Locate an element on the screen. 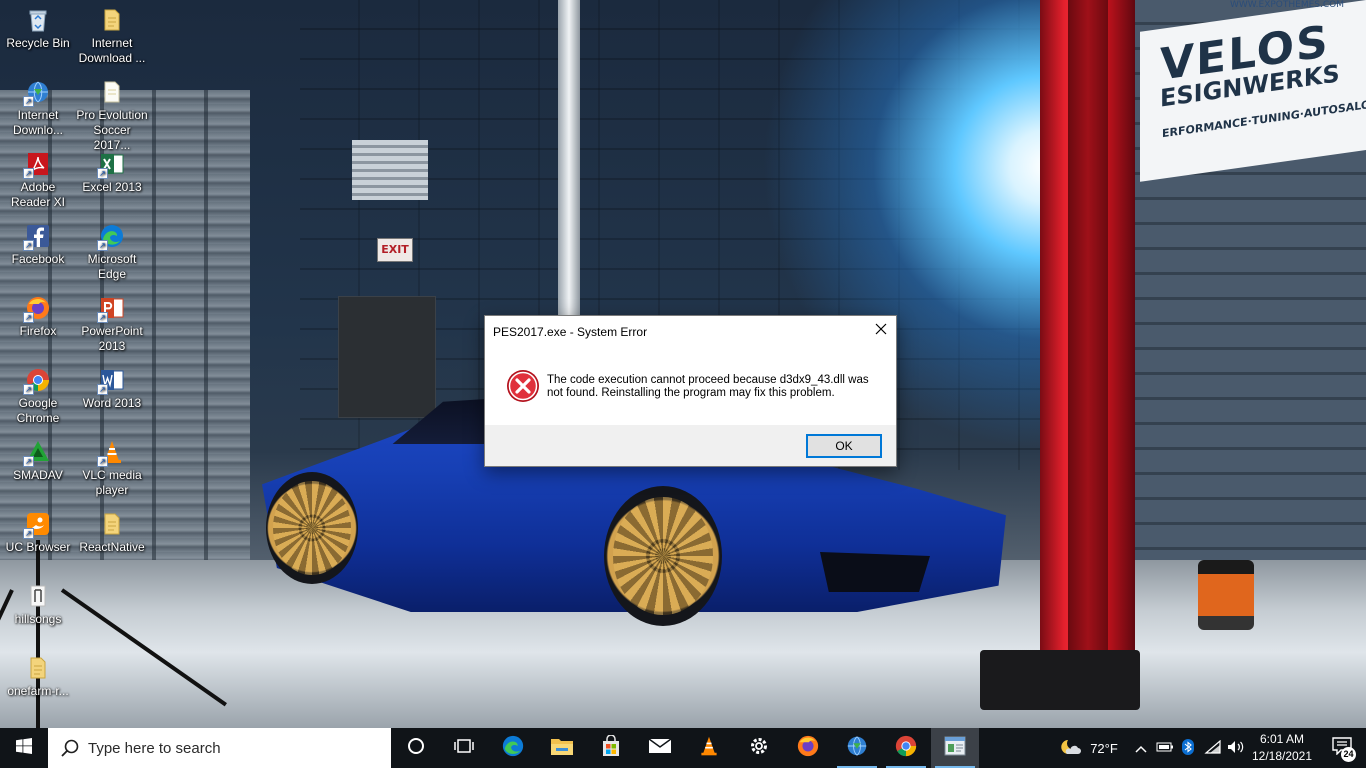  clock-time: 6:01 AM is located at coordinates (1282, 739).